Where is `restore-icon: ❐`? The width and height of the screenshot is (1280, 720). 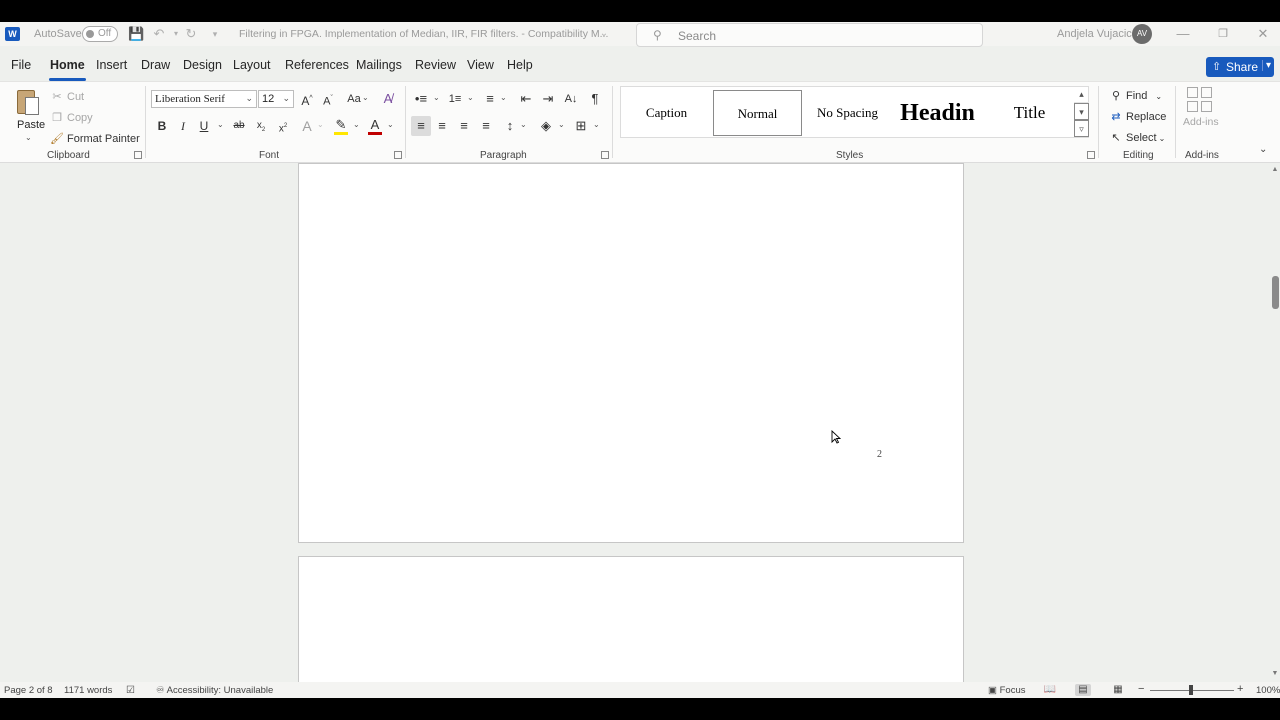 restore-icon: ❐ is located at coordinates (1223, 34).